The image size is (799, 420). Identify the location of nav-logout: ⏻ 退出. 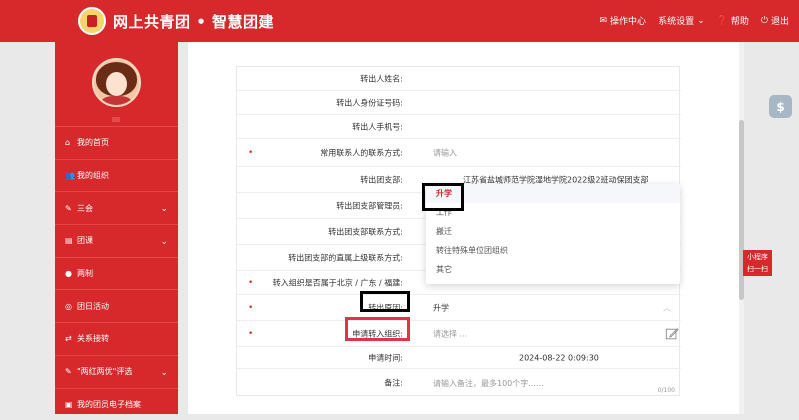
(775, 20).